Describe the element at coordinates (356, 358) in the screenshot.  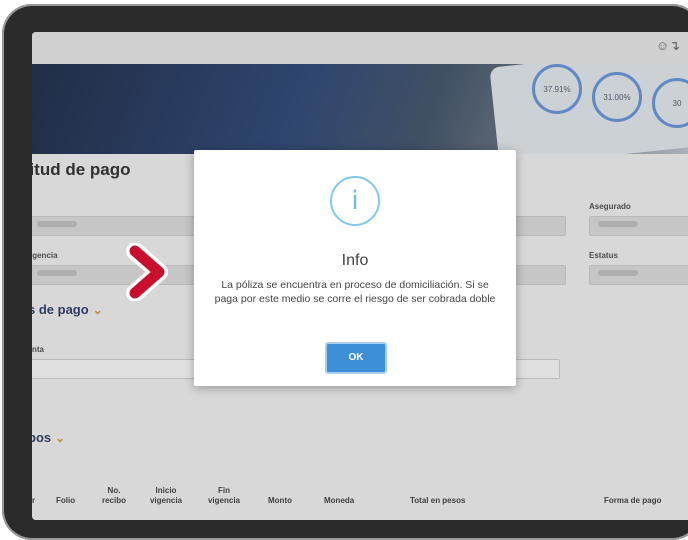
I see `ok-button: OK` at that location.